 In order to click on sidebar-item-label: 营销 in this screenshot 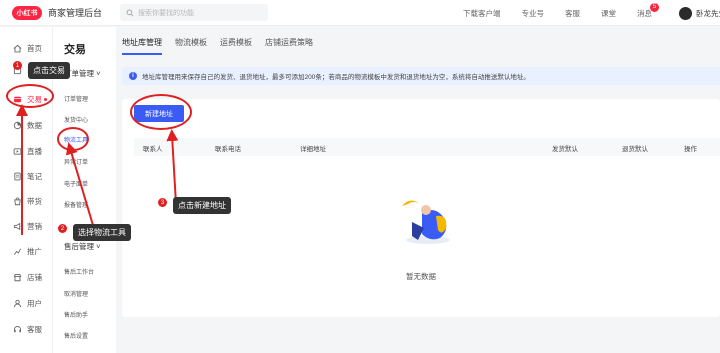, I will do `click(34, 226)`.